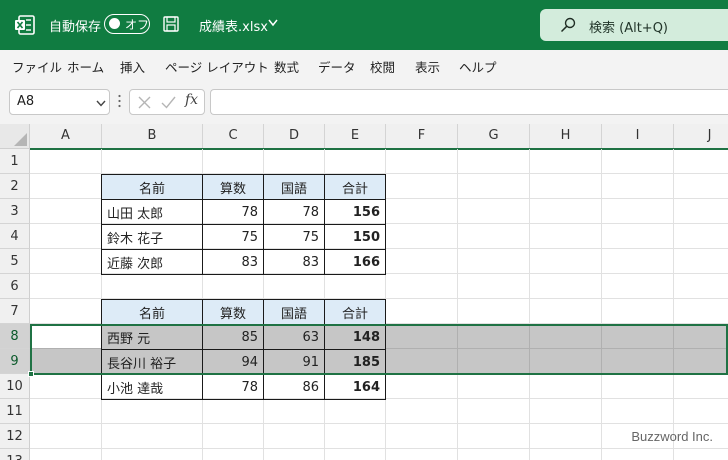 The width and height of the screenshot is (728, 460). I want to click on menu-insert: 挿入, so click(132, 66).